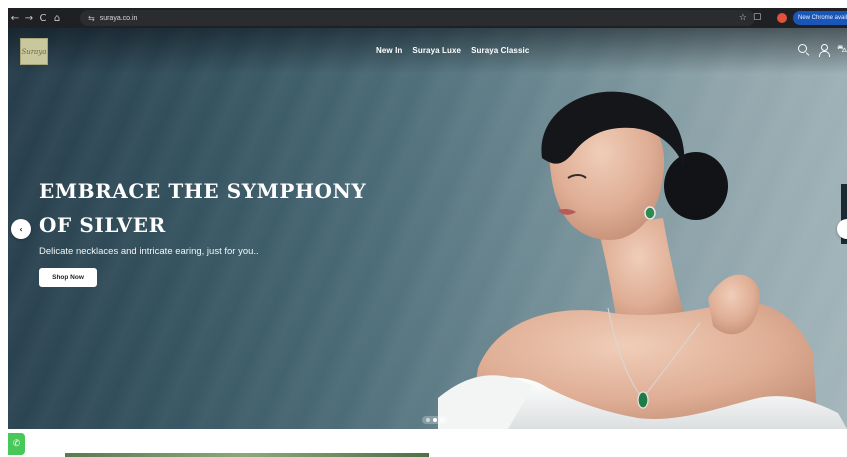 This screenshot has width=847, height=457. I want to click on main-navigation: New In Suraya Luxe Suraya Classic, so click(452, 50).